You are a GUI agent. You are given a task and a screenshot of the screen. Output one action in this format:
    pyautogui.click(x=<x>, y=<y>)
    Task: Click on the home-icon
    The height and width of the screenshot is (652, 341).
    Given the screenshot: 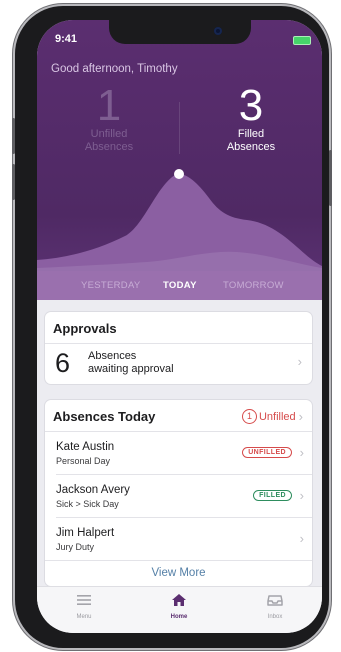 What is the action you would take?
    pyautogui.click(x=179, y=600)
    